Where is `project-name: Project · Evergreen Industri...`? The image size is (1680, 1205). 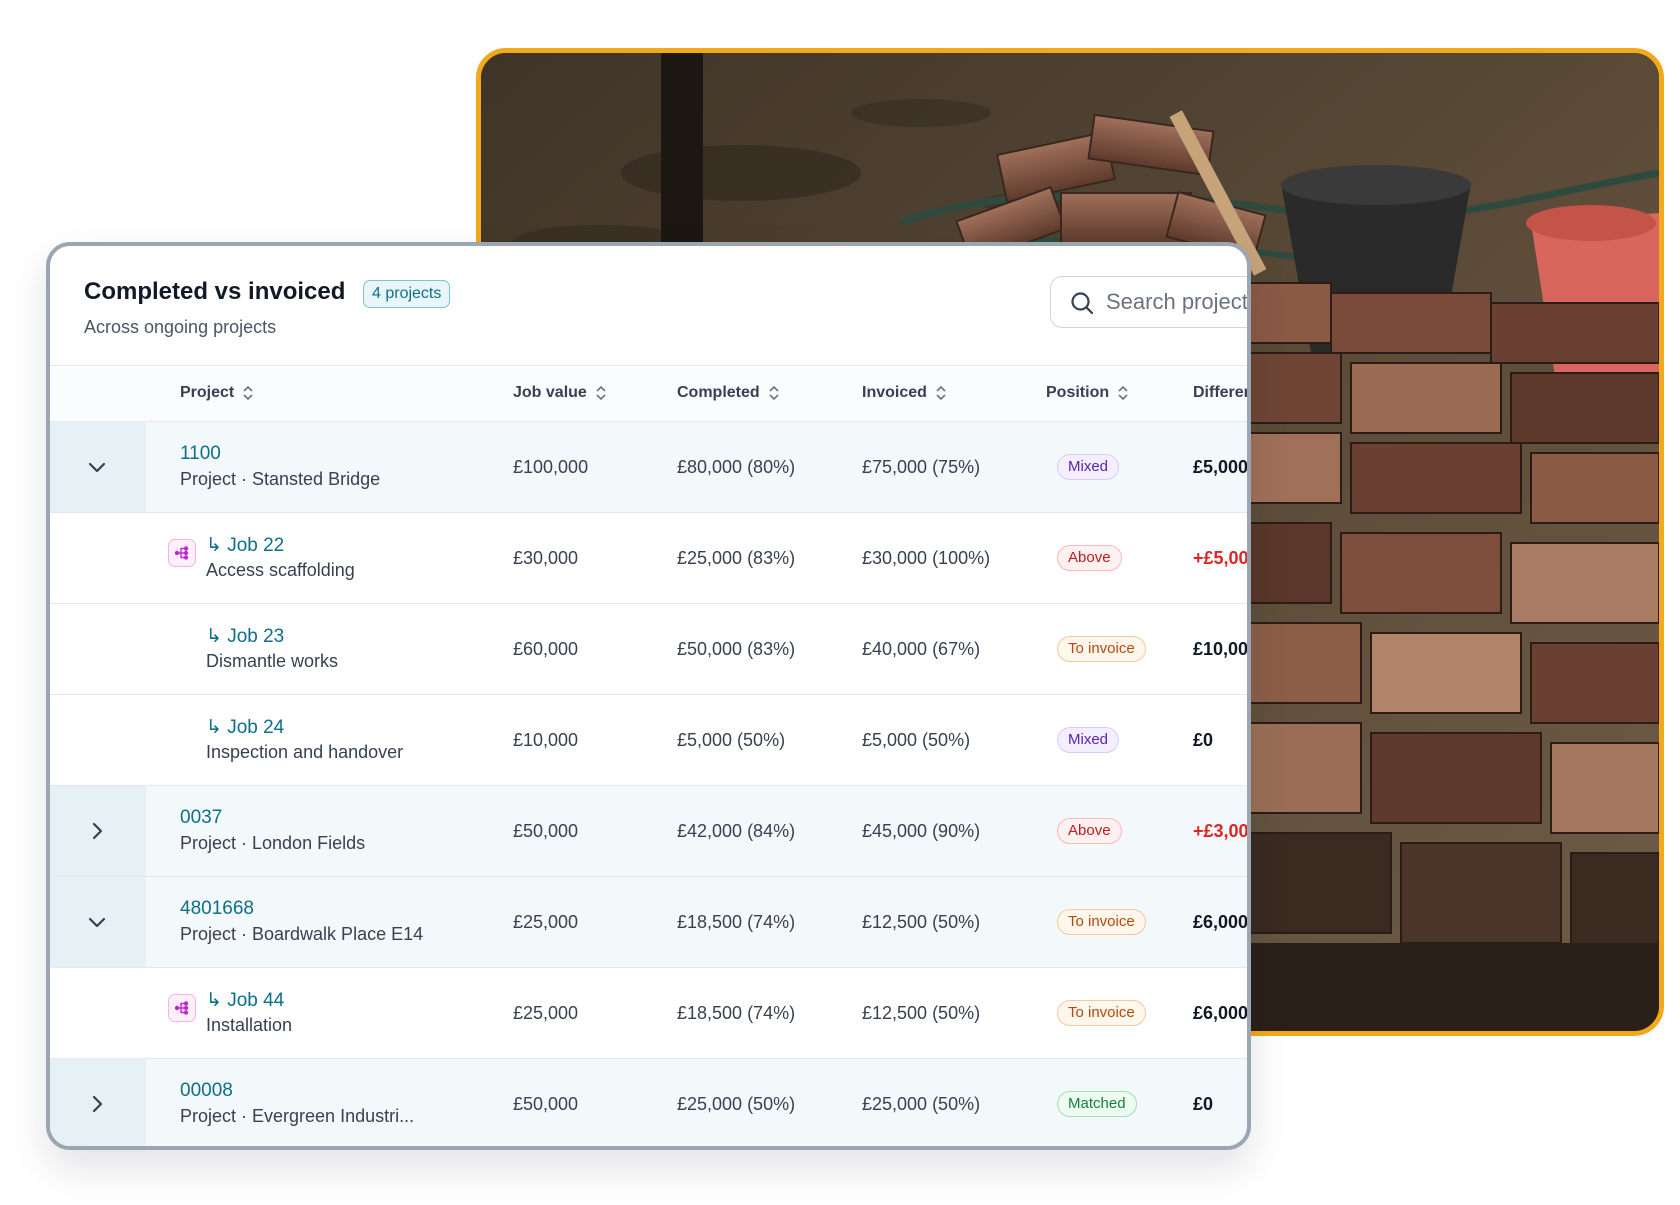
project-name: Project · Evergreen Industri... is located at coordinates (297, 1116).